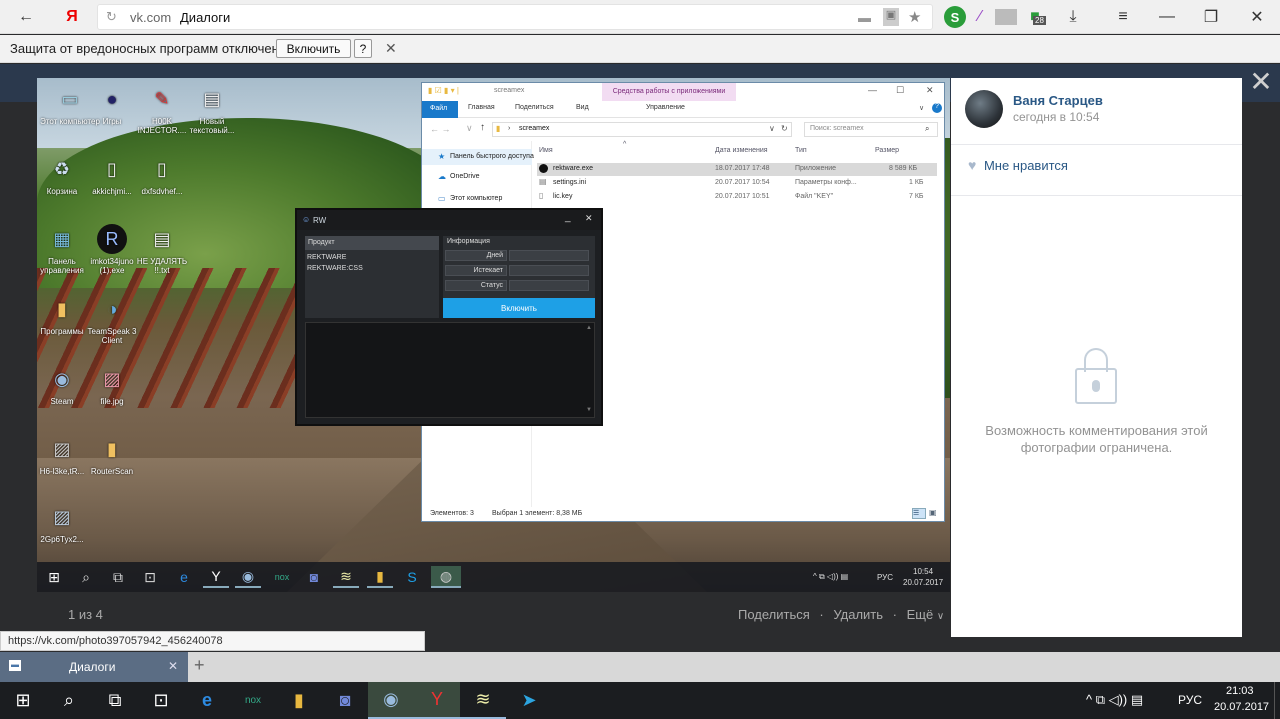  I want to click on nav-item-quick-access: ★ Панель быстрого доступа, so click(478, 157).